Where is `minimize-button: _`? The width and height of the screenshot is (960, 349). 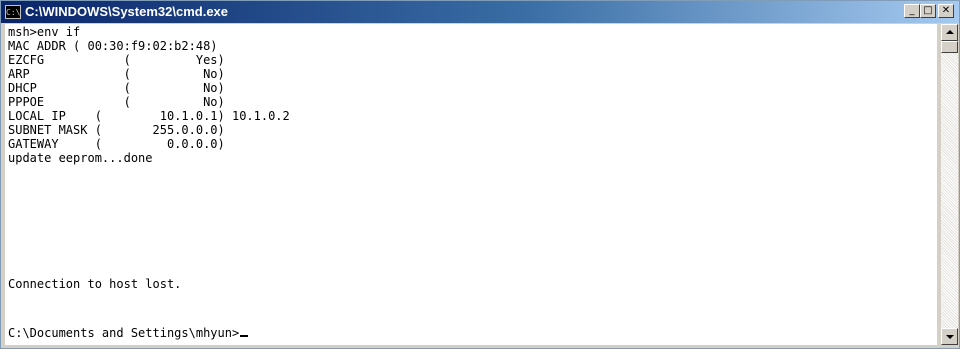 minimize-button: _ is located at coordinates (912, 11).